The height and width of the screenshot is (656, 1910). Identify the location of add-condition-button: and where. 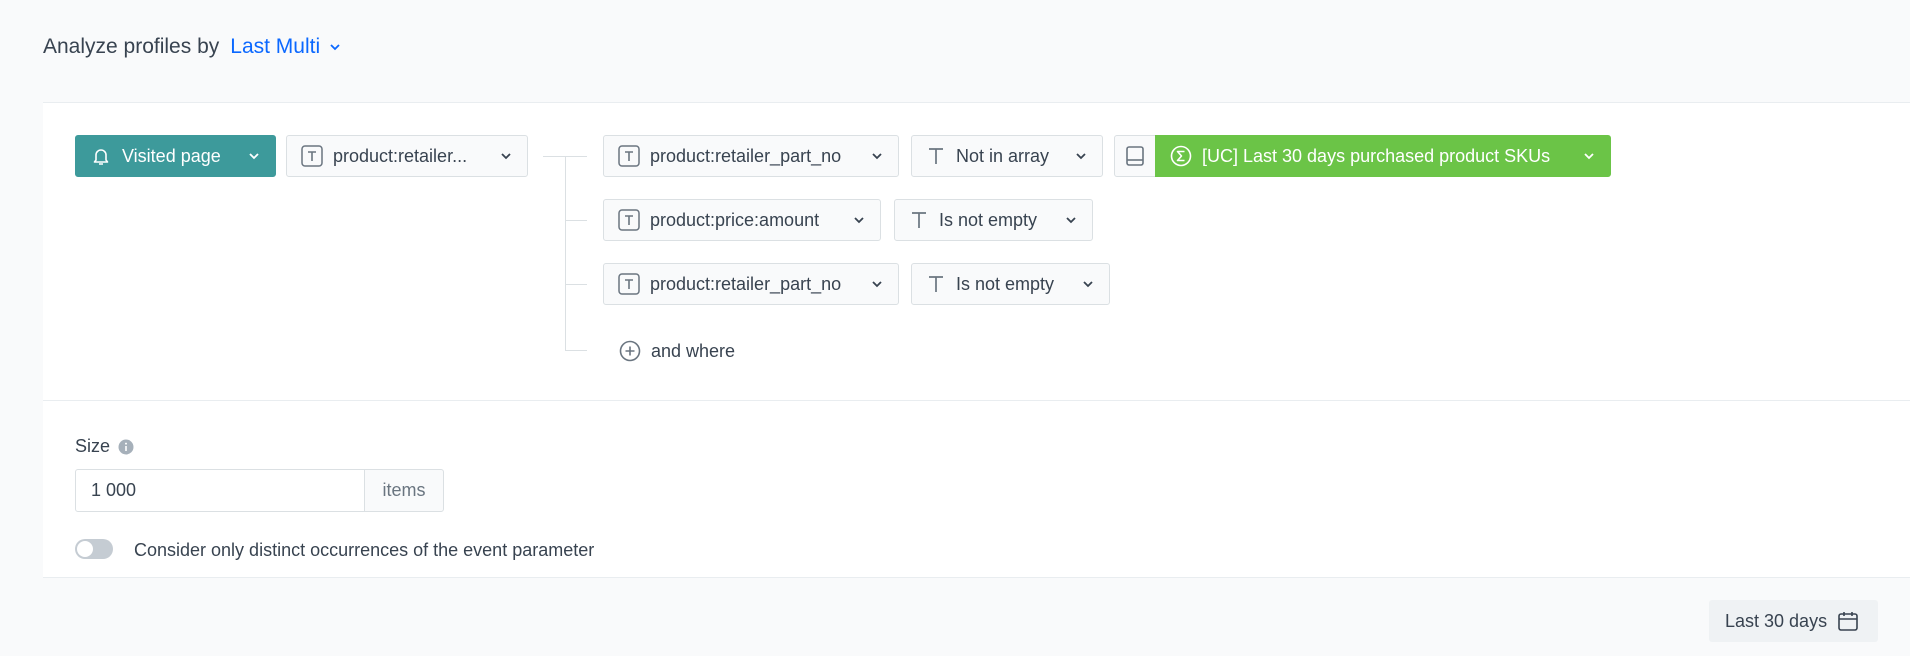
(677, 351).